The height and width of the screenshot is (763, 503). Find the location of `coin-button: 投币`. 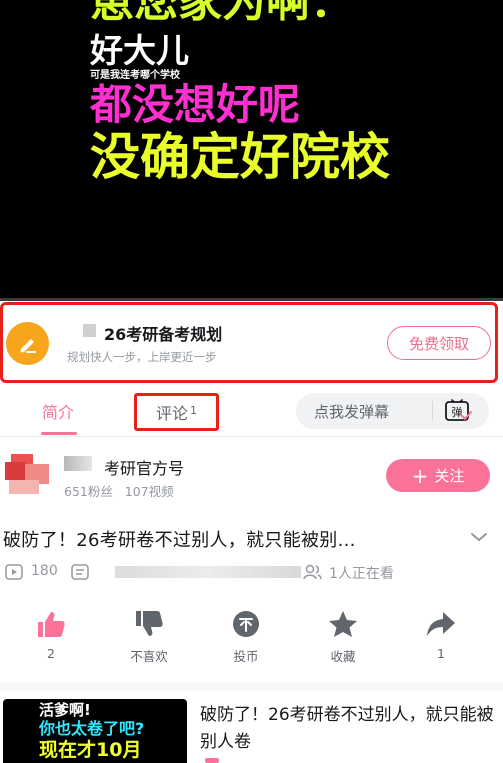

coin-button: 投币 is located at coordinates (246, 637).